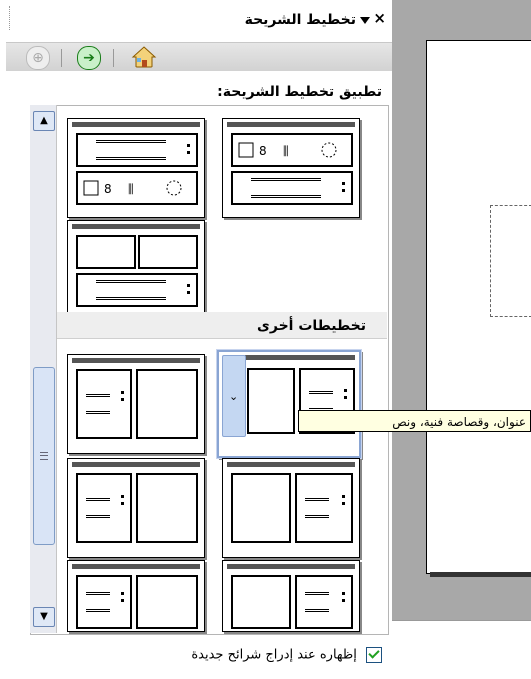 The image size is (531, 679). Describe the element at coordinates (38, 58) in the screenshot. I see `back-arrow-icon: ⊕` at that location.